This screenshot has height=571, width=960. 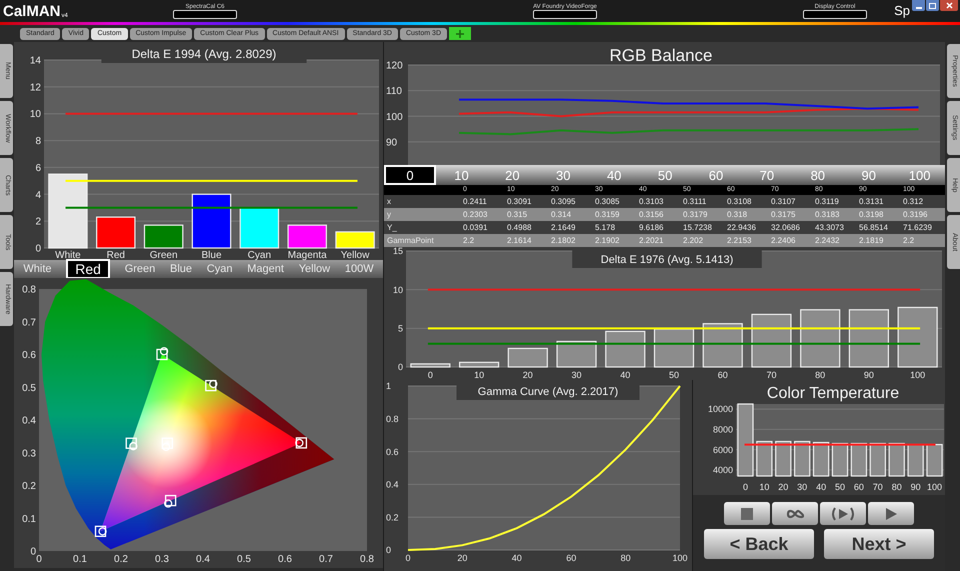 I want to click on table-cell-text: 2.2432, so click(x=827, y=240).